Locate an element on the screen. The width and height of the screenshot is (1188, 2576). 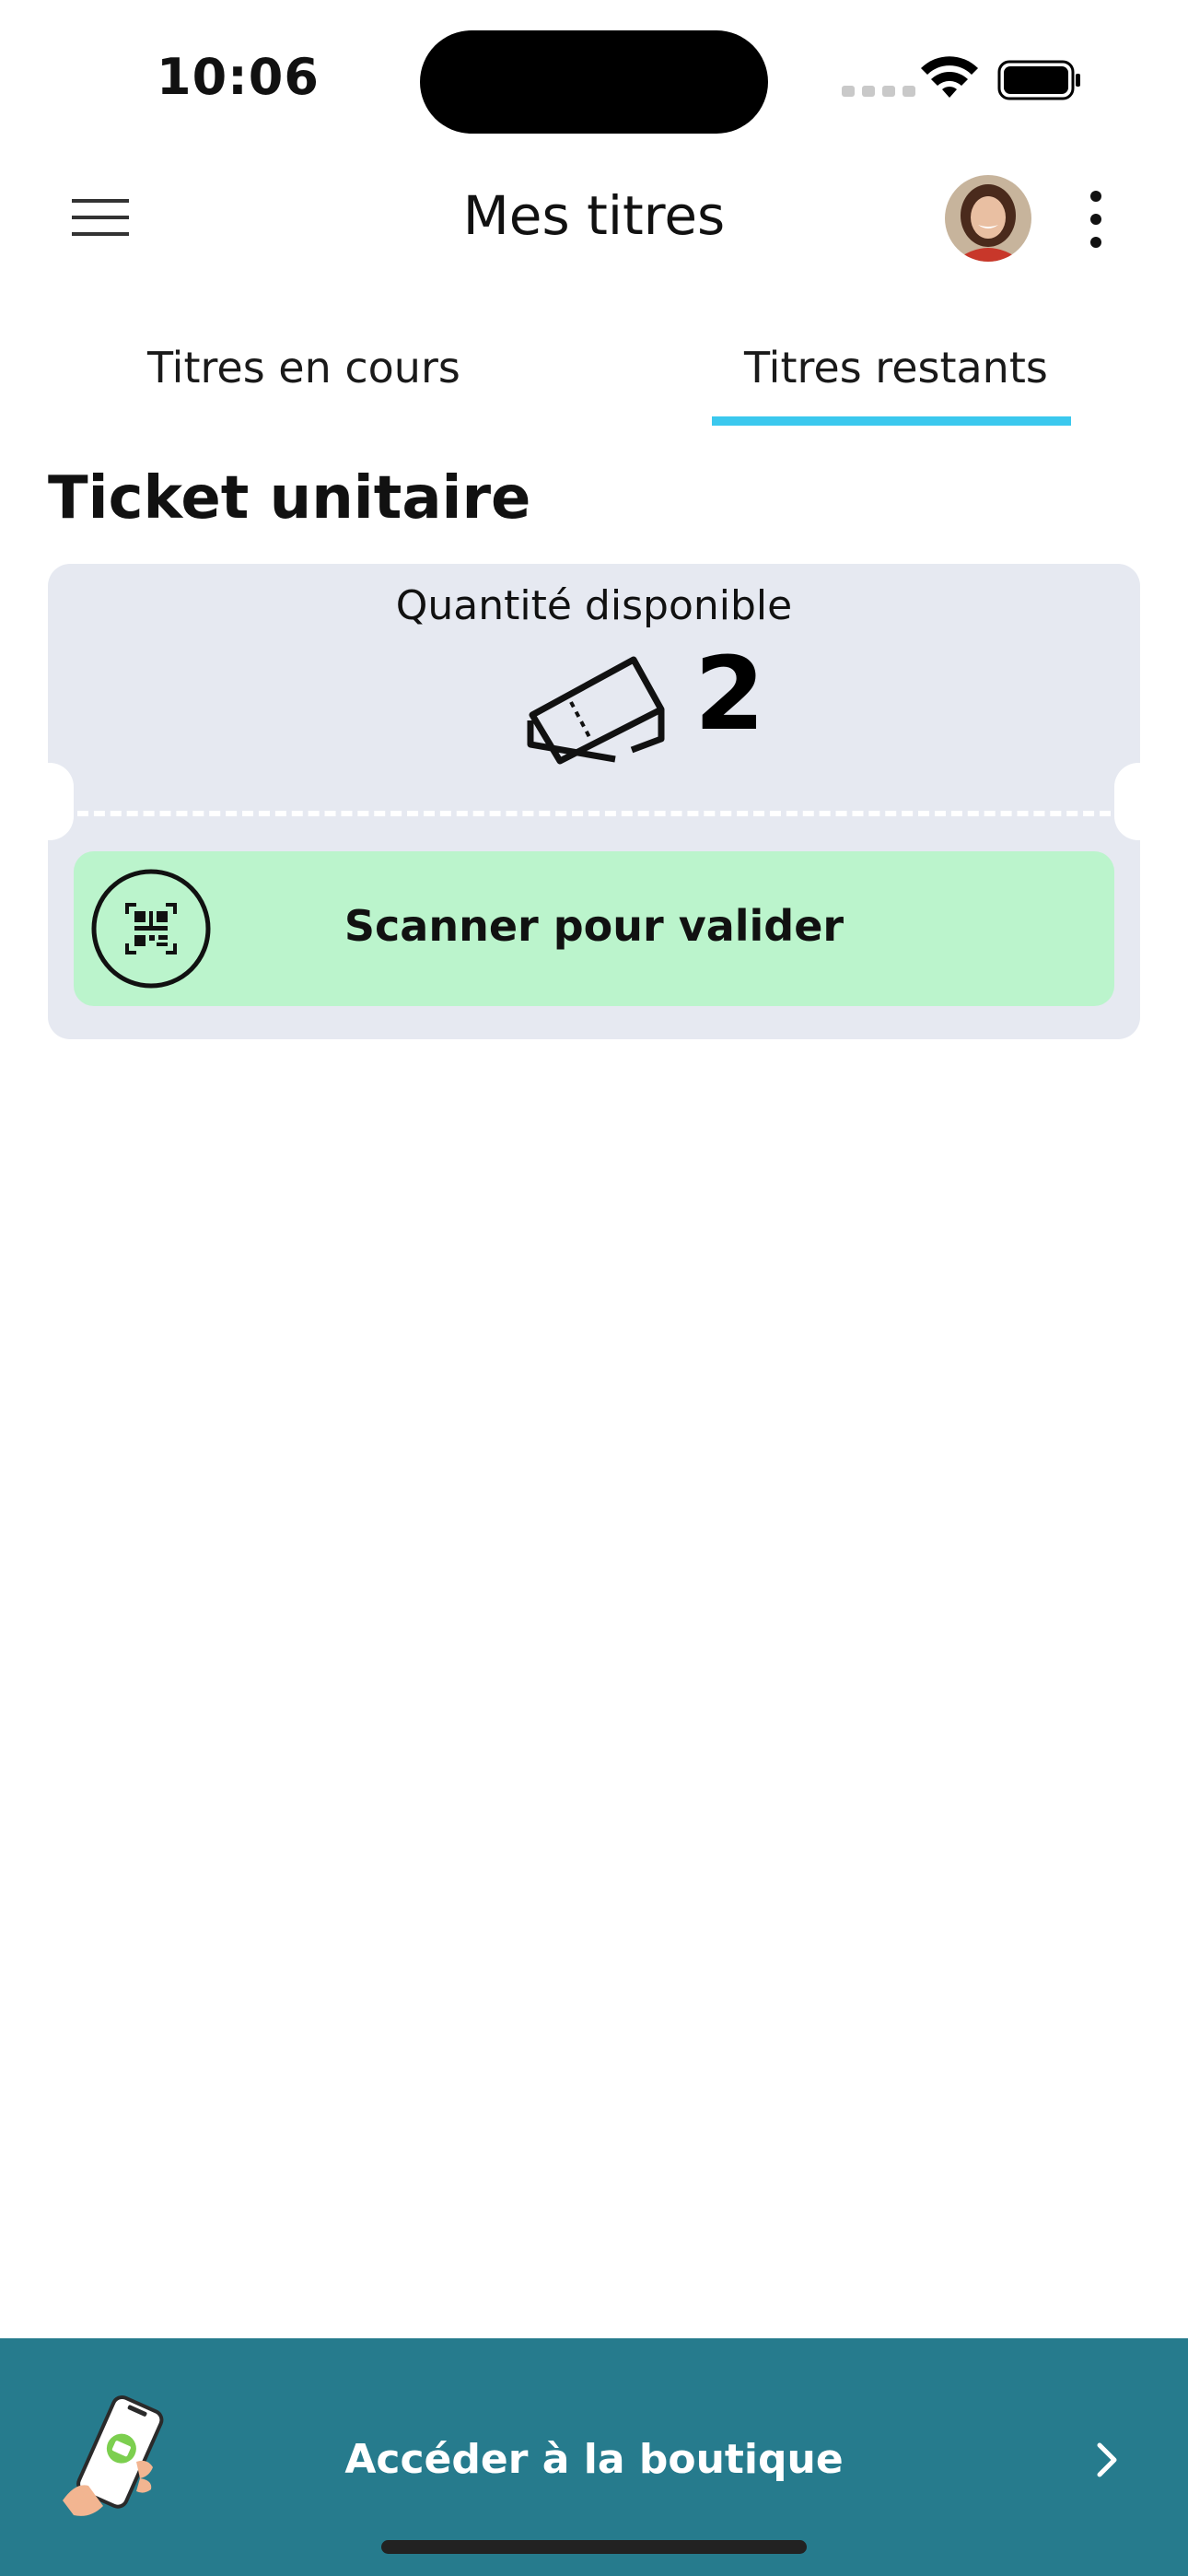
scan-button-label: Scanner pour valider is located at coordinates (594, 926).